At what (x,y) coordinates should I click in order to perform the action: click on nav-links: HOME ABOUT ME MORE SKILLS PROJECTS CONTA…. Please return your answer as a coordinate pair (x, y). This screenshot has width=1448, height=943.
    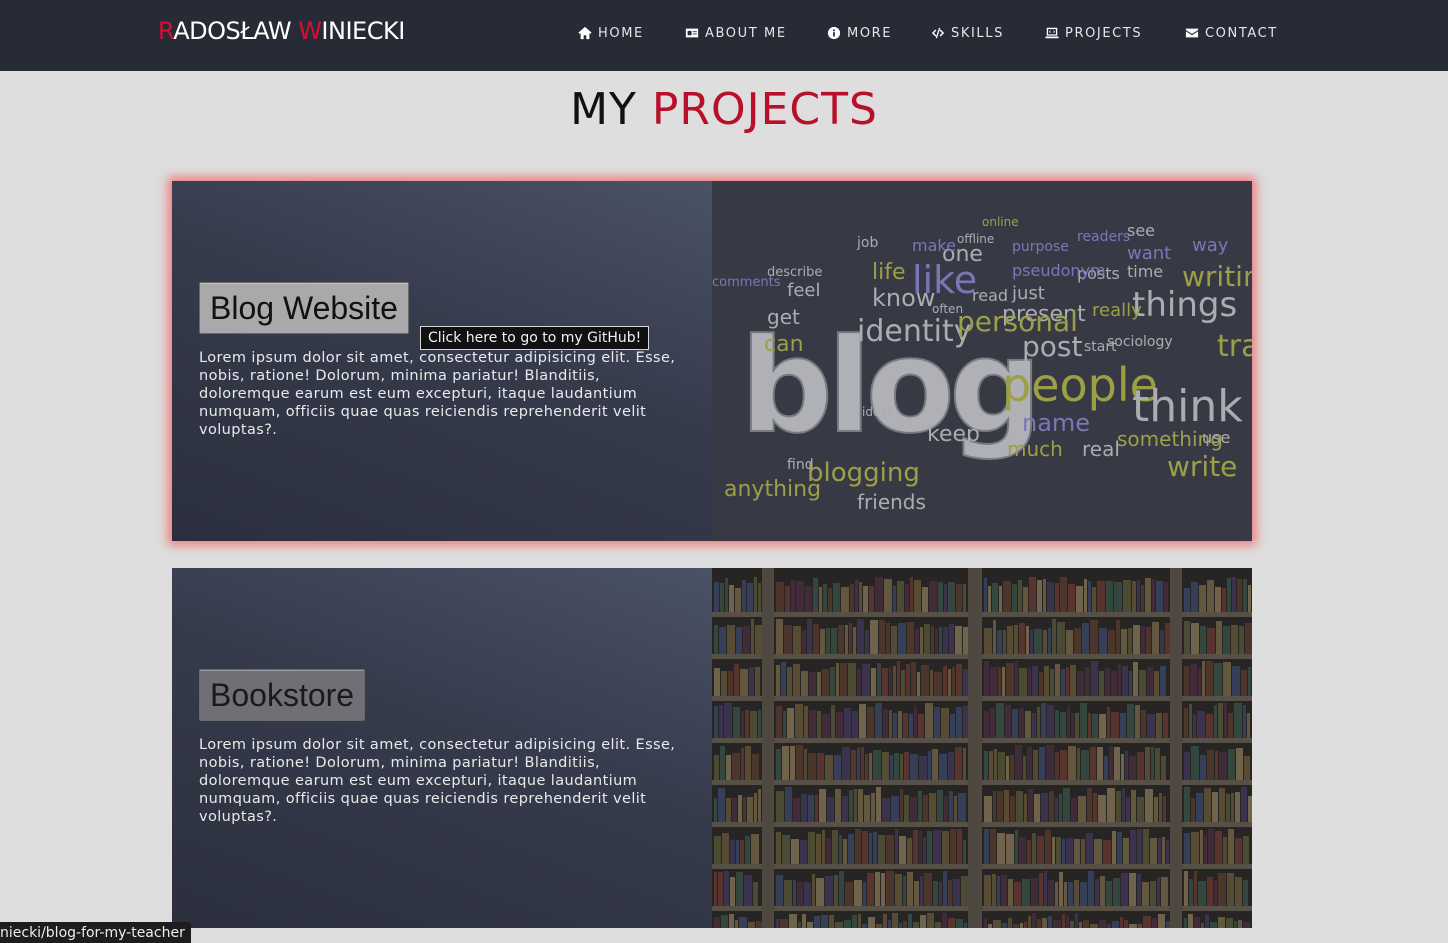
    Looking at the image, I should click on (724, 34).